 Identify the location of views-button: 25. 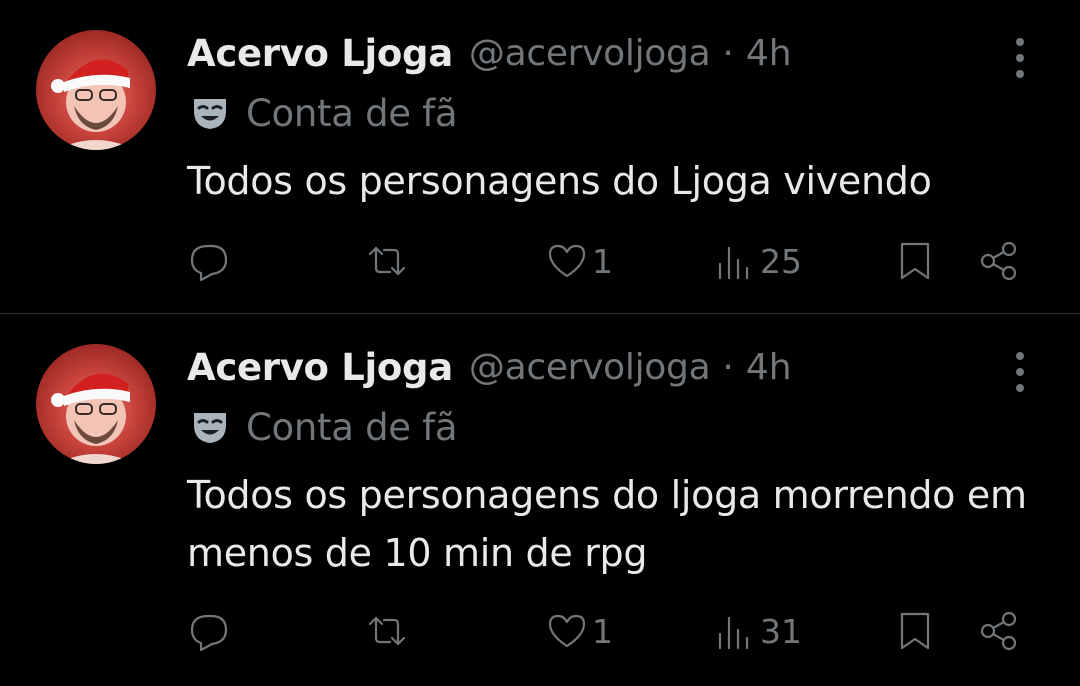
(757, 261).